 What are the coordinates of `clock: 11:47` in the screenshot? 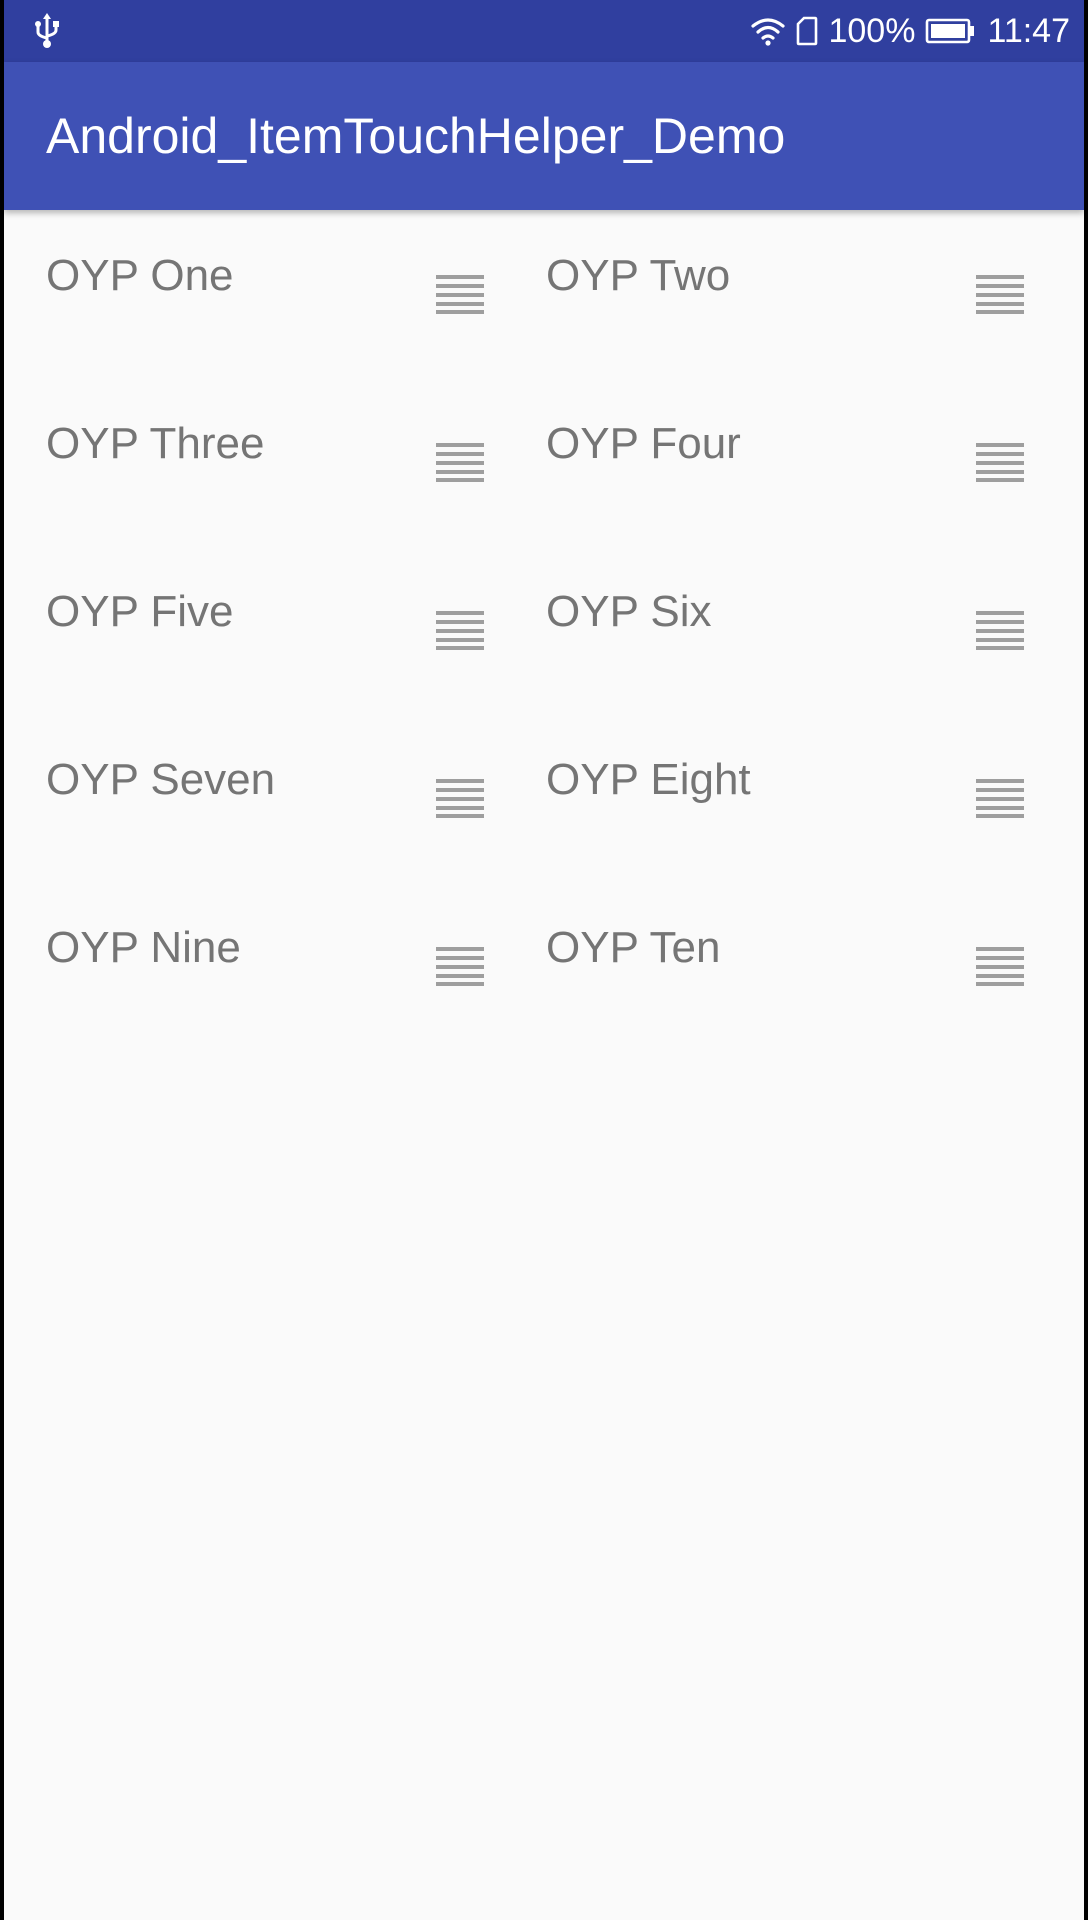 It's located at (1028, 30).